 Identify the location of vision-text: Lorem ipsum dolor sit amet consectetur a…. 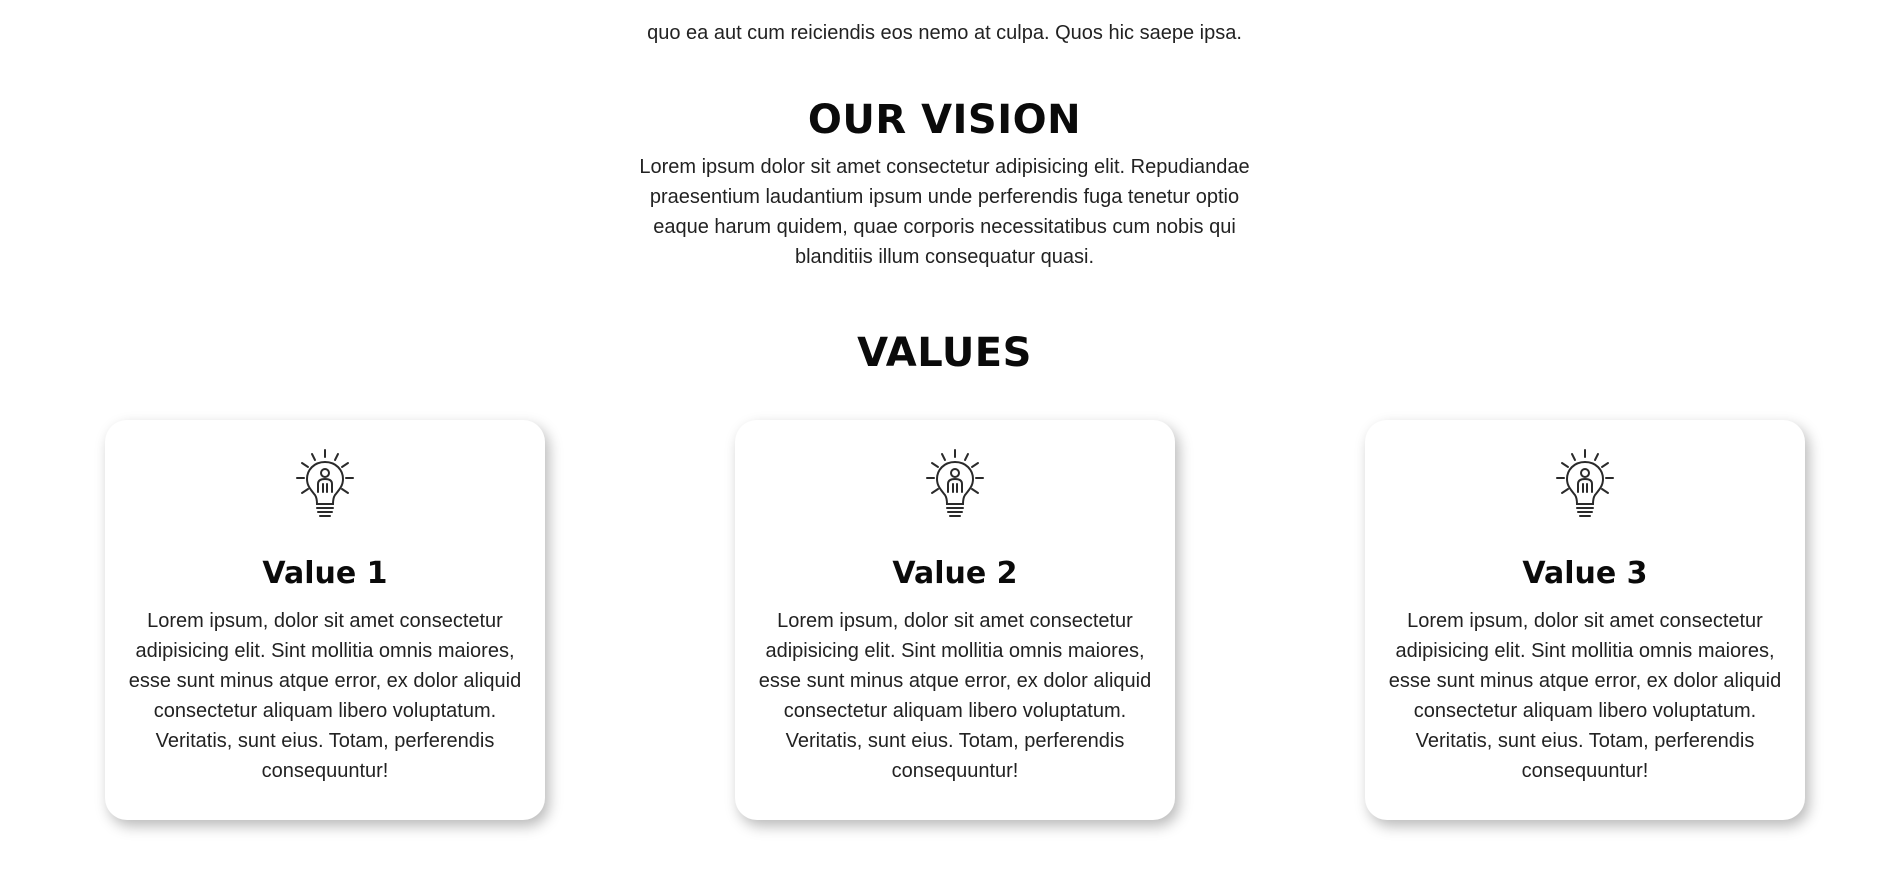
(944, 212).